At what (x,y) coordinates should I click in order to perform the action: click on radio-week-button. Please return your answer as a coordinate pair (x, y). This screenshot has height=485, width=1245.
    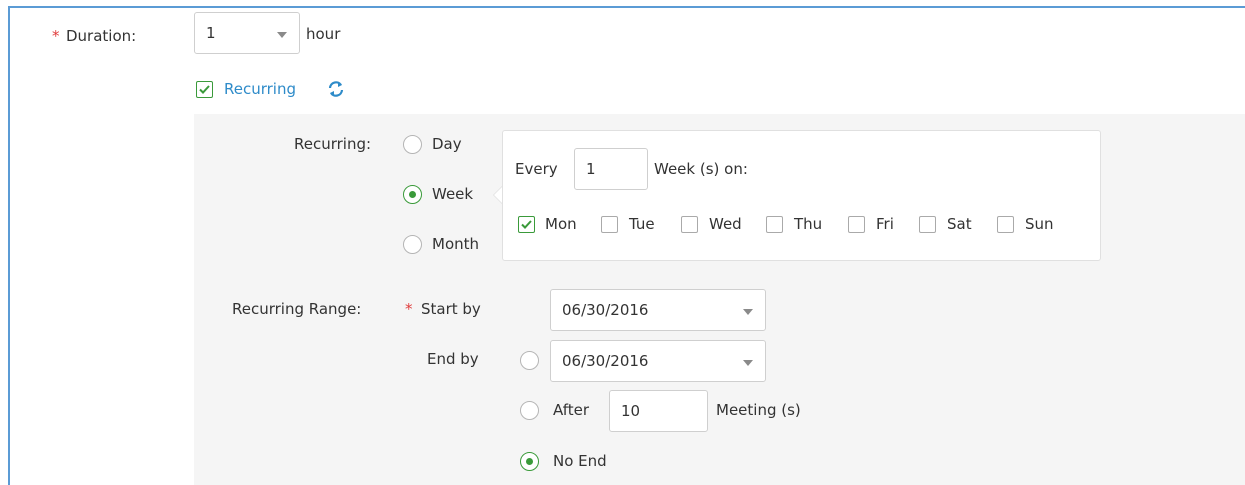
    Looking at the image, I should click on (412, 194).